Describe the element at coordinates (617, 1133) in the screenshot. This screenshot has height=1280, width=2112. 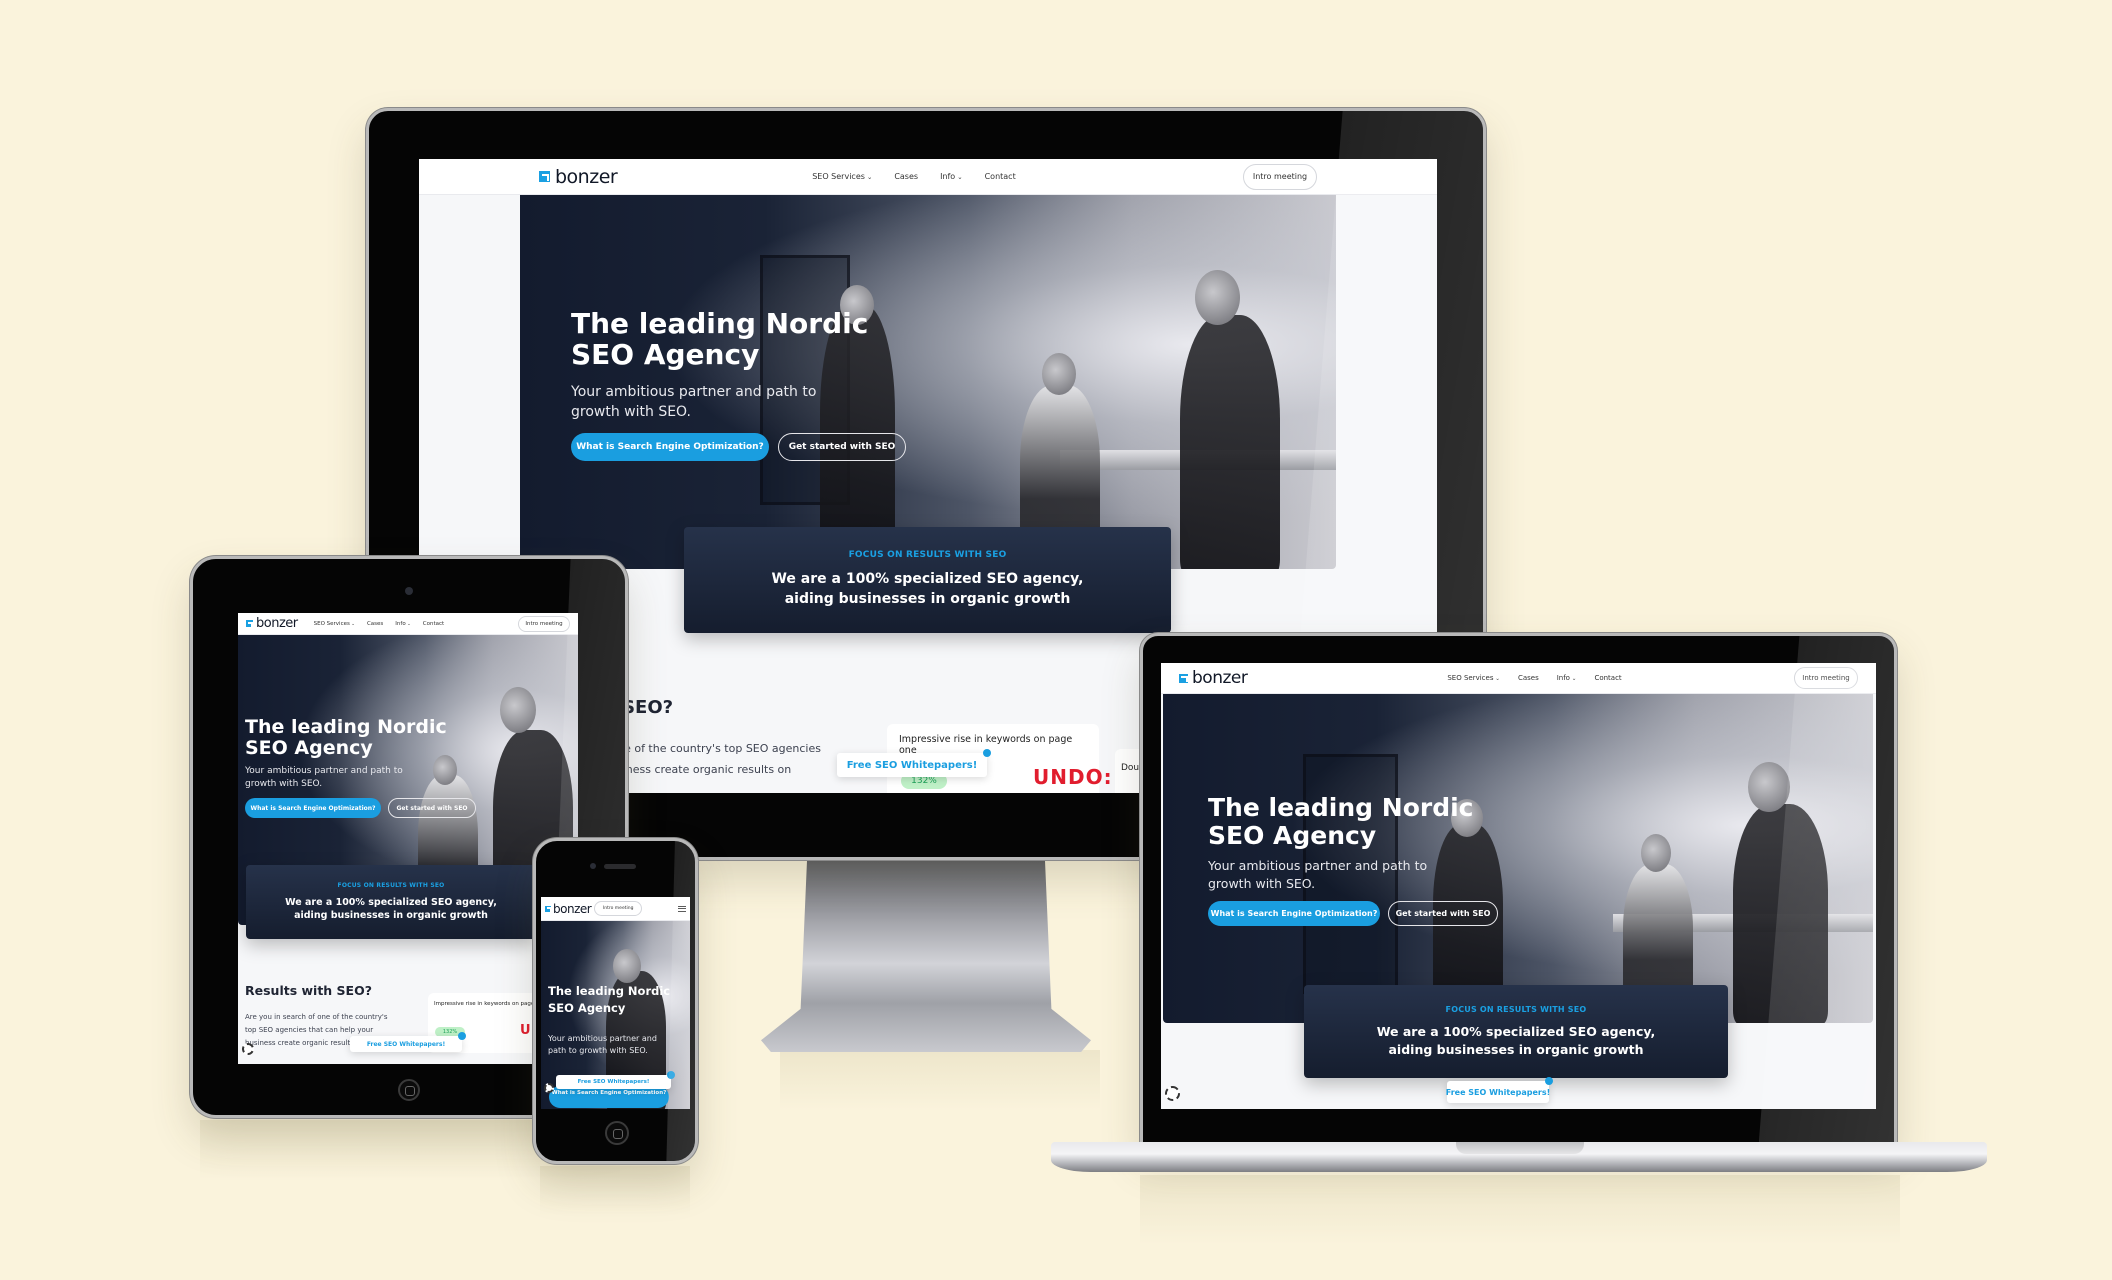
I see `phone-home-button` at that location.